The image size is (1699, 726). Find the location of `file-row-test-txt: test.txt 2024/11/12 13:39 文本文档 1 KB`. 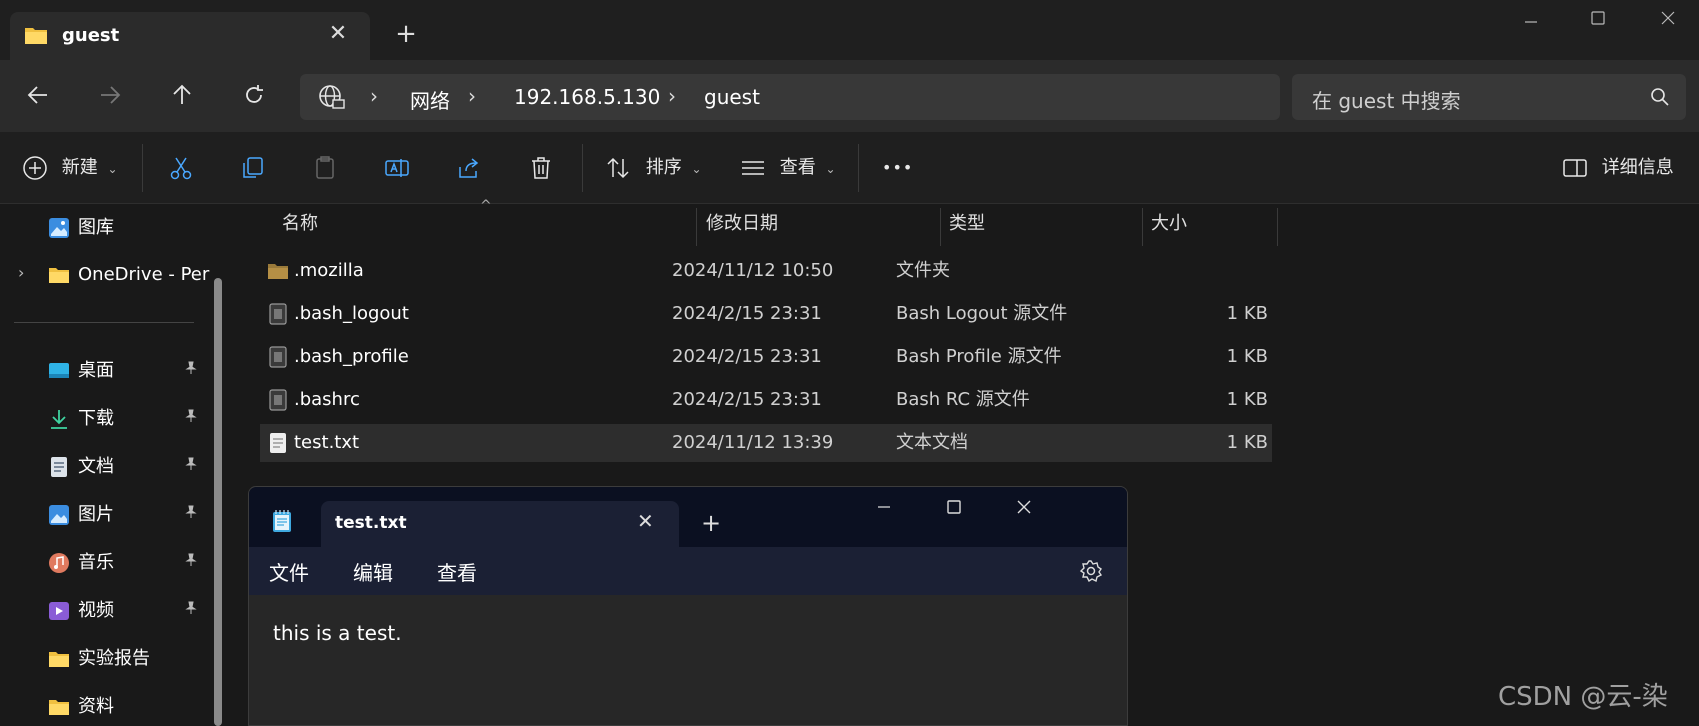

file-row-test-txt: test.txt 2024/11/12 13:39 文本文档 1 KB is located at coordinates (766, 443).